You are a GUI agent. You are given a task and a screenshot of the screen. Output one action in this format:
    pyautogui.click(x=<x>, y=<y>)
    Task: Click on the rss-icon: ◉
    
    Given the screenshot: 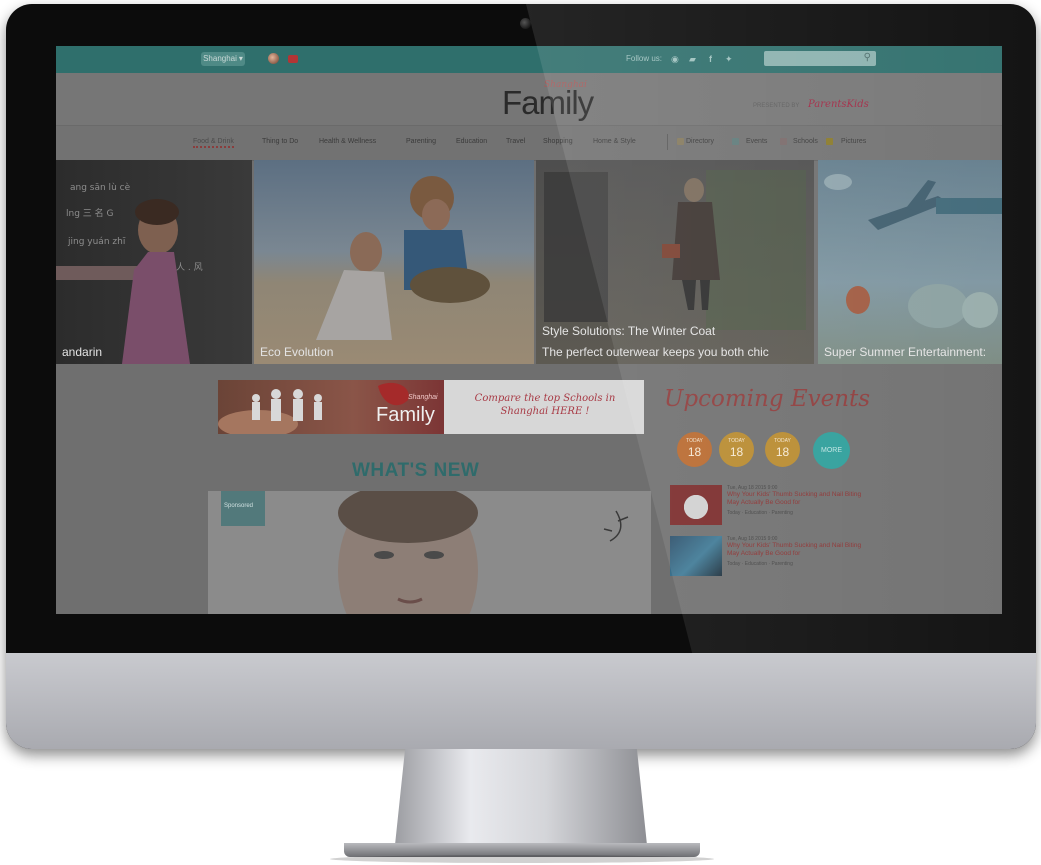 What is the action you would take?
    pyautogui.click(x=675, y=59)
    